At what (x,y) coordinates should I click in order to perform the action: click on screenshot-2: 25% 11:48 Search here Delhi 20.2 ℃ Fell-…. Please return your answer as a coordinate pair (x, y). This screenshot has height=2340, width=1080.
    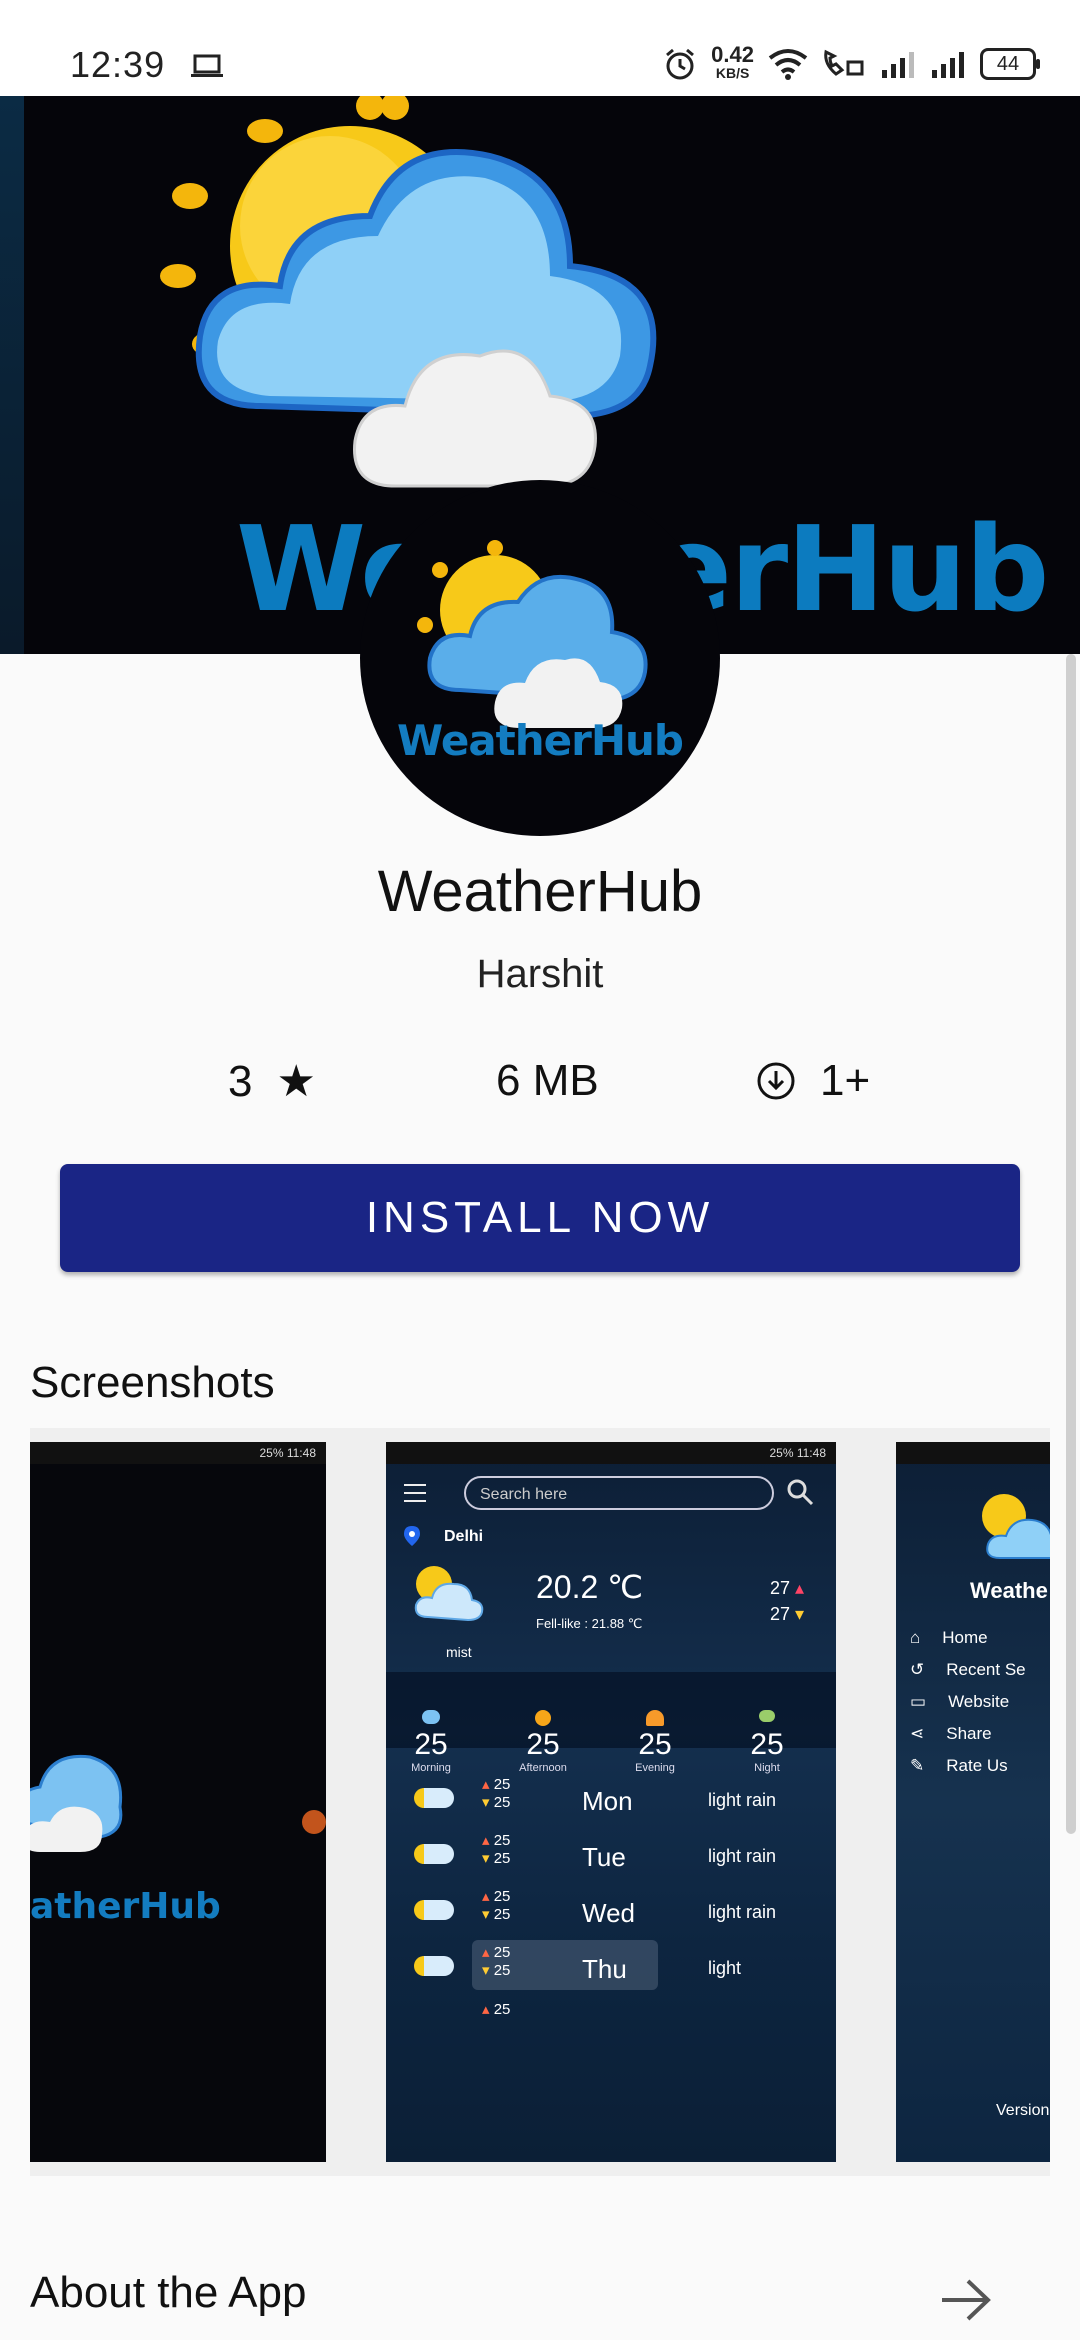
    Looking at the image, I should click on (611, 1802).